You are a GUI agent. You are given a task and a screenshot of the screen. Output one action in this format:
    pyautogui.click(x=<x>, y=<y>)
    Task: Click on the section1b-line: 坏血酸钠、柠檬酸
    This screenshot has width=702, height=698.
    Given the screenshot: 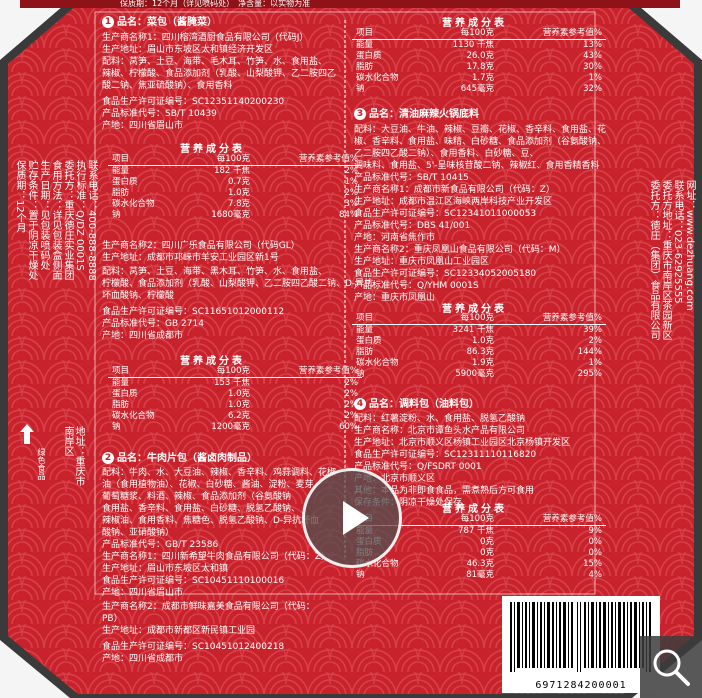 What is the action you would take?
    pyautogui.click(x=138, y=296)
    